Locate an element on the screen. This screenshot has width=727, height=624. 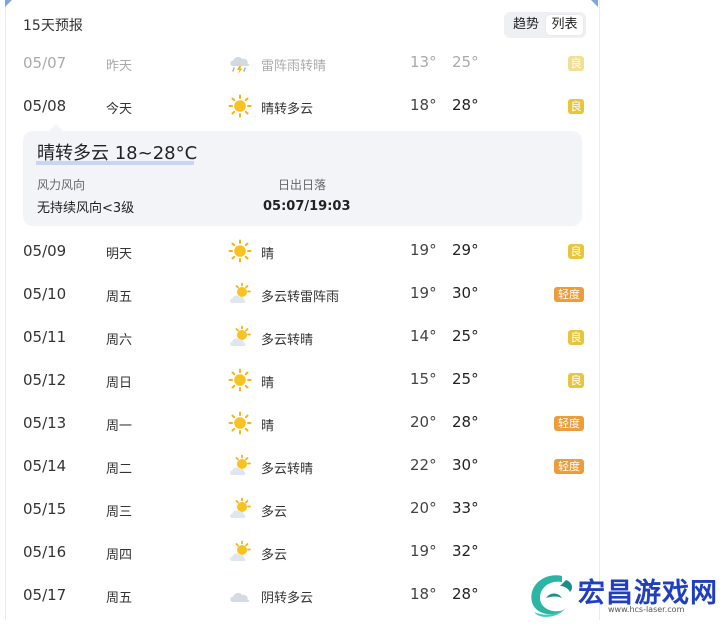
weather-description: 晴转多云 is located at coordinates (287, 109).